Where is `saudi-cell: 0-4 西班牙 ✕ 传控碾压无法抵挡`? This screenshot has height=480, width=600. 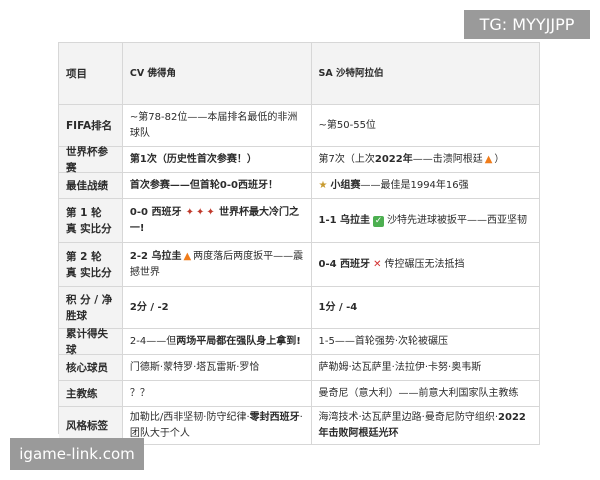
saudi-cell: 0-4 西班牙 ✕ 传控碾压无法抵挡 is located at coordinates (426, 265).